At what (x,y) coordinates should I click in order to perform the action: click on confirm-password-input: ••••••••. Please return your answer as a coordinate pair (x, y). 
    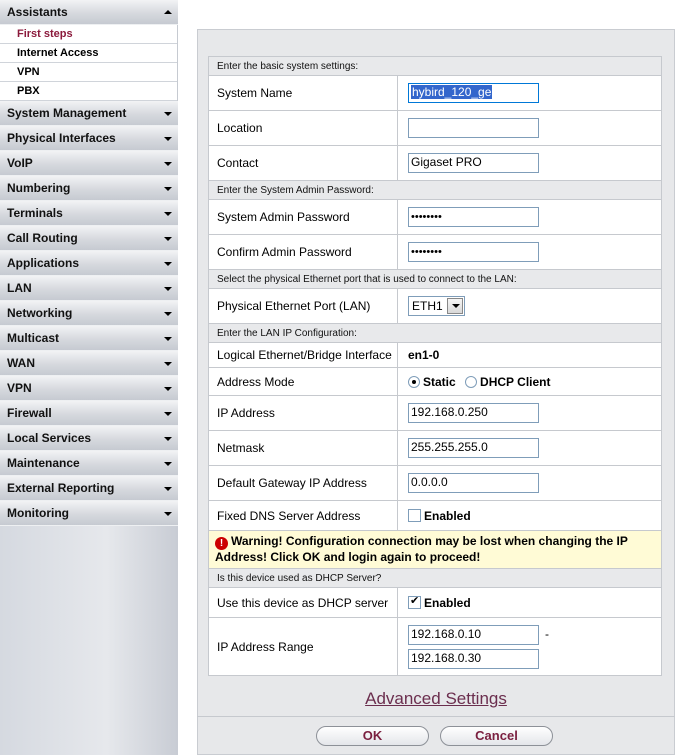
    Looking at the image, I should click on (473, 252).